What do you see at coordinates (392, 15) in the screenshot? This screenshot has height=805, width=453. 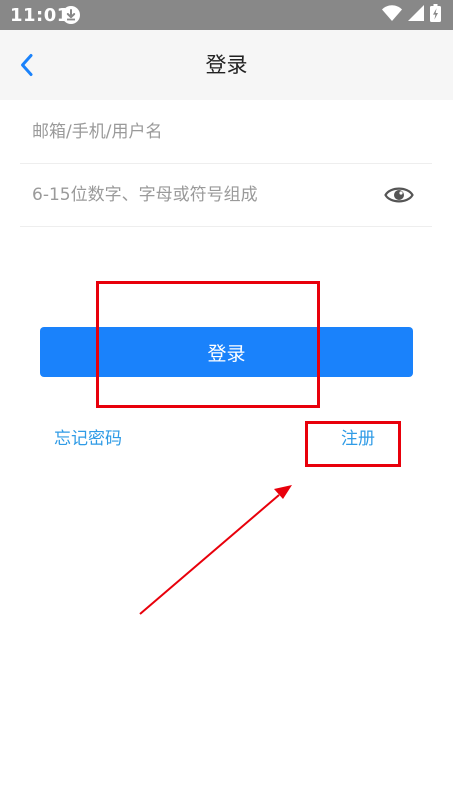 I see `wifi-icon` at bounding box center [392, 15].